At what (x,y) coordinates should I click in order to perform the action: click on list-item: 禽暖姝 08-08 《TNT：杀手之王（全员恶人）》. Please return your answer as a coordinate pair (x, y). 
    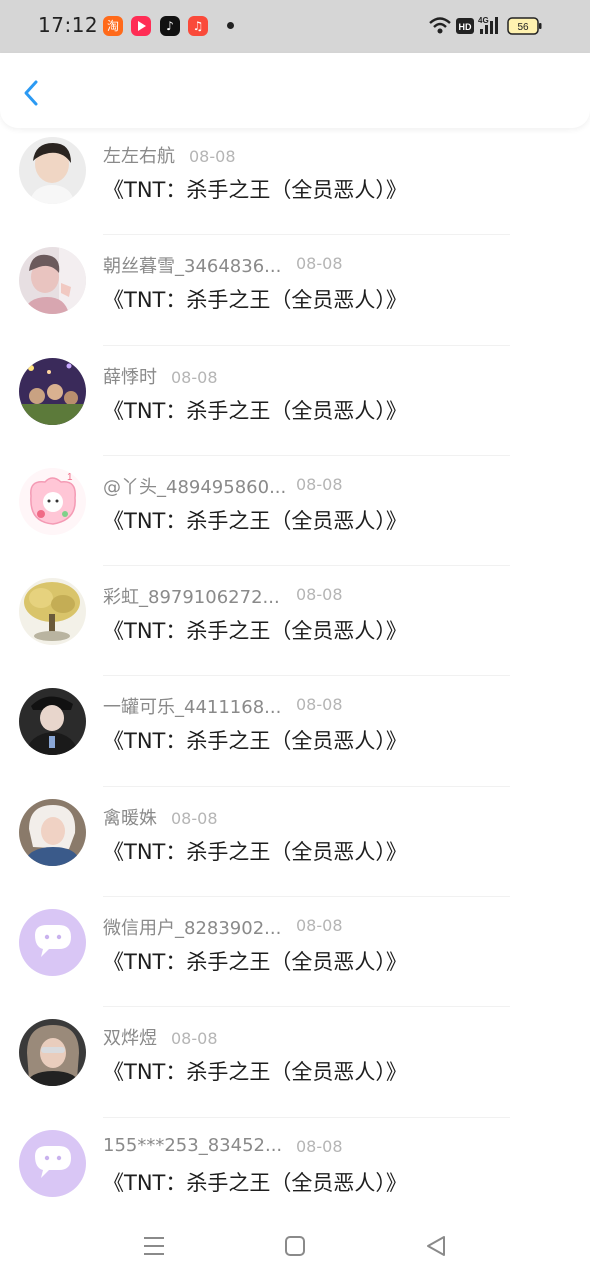
    Looking at the image, I should click on (295, 842).